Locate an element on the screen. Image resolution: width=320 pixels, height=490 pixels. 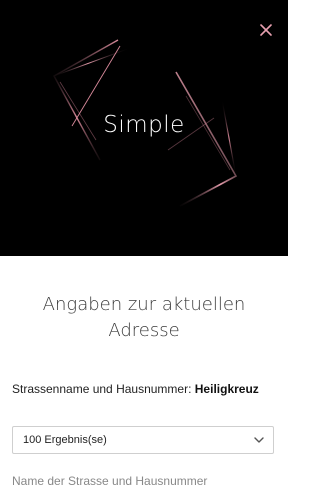
next-field-label: Name der Strasse und Hausnummer is located at coordinates (110, 481).